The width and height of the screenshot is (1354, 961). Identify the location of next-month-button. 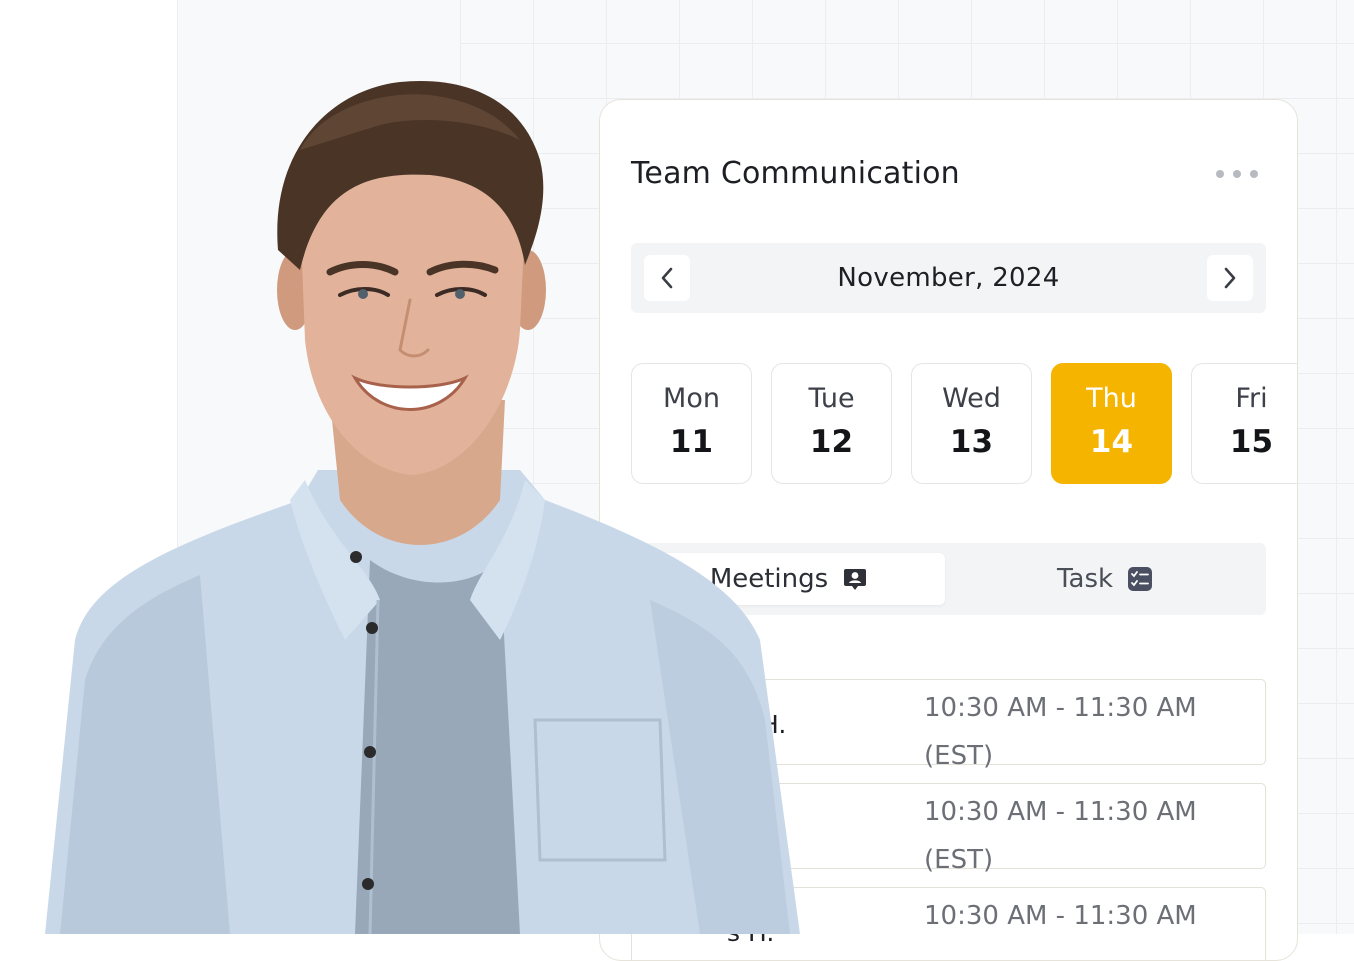
(1230, 278).